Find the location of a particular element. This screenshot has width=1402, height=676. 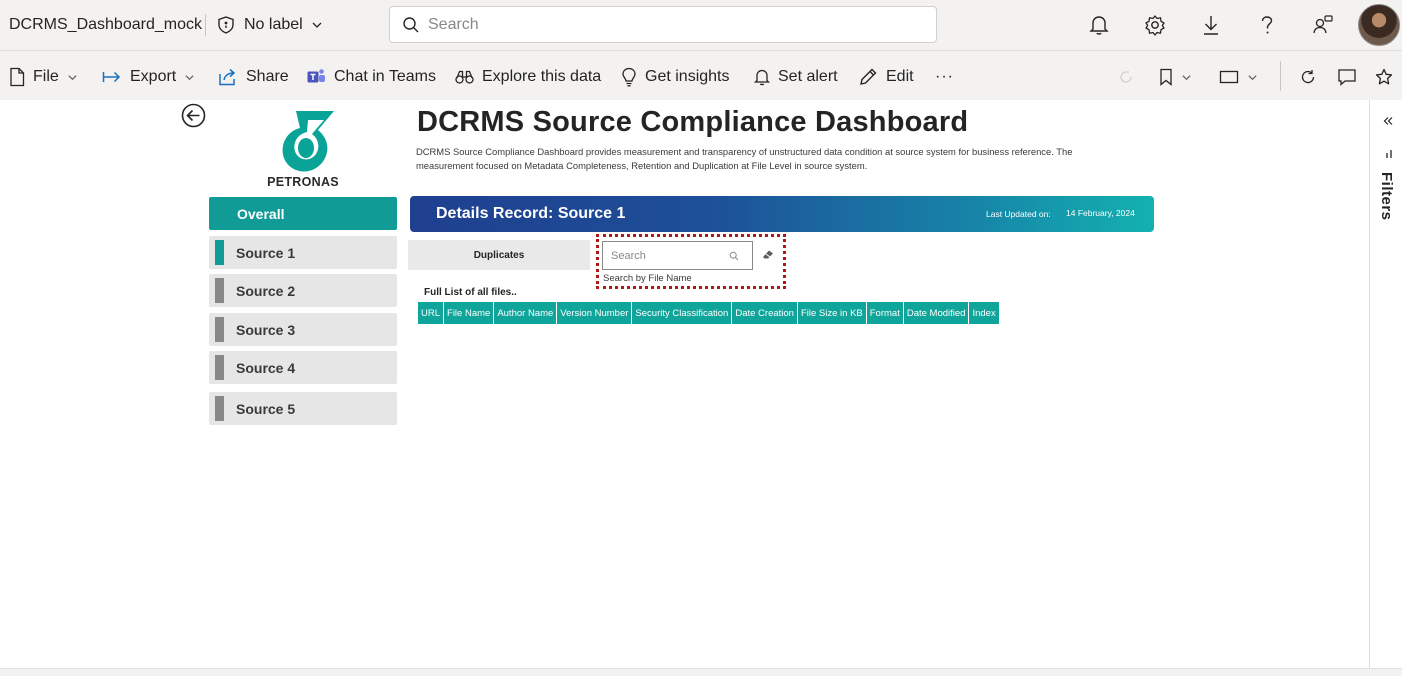

teams-icon is located at coordinates (316, 76).